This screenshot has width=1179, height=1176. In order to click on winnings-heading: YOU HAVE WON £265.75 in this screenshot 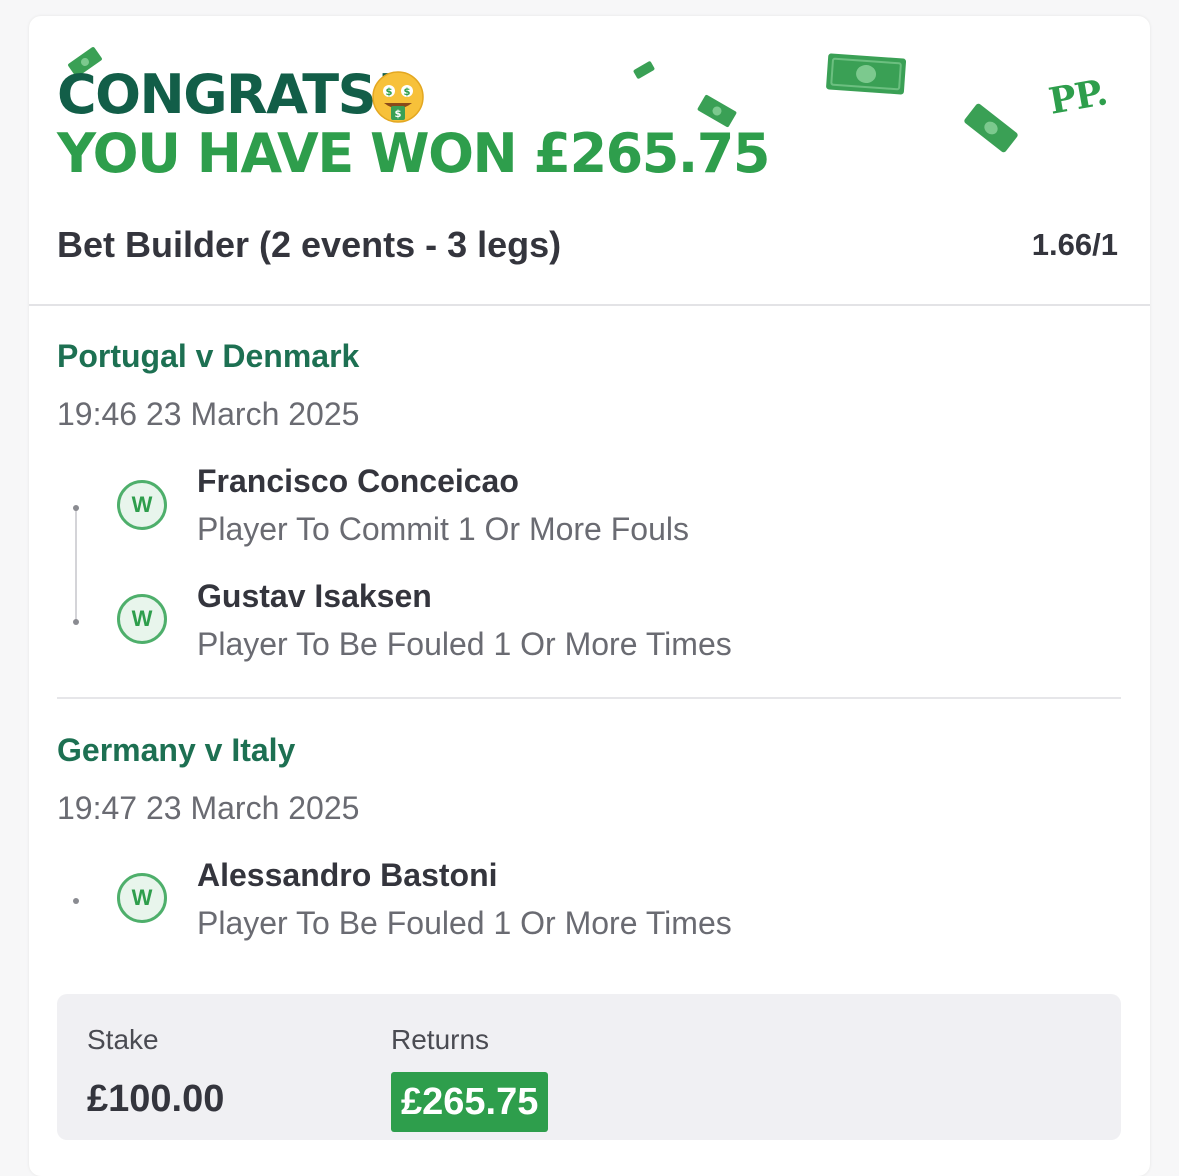, I will do `click(413, 153)`.